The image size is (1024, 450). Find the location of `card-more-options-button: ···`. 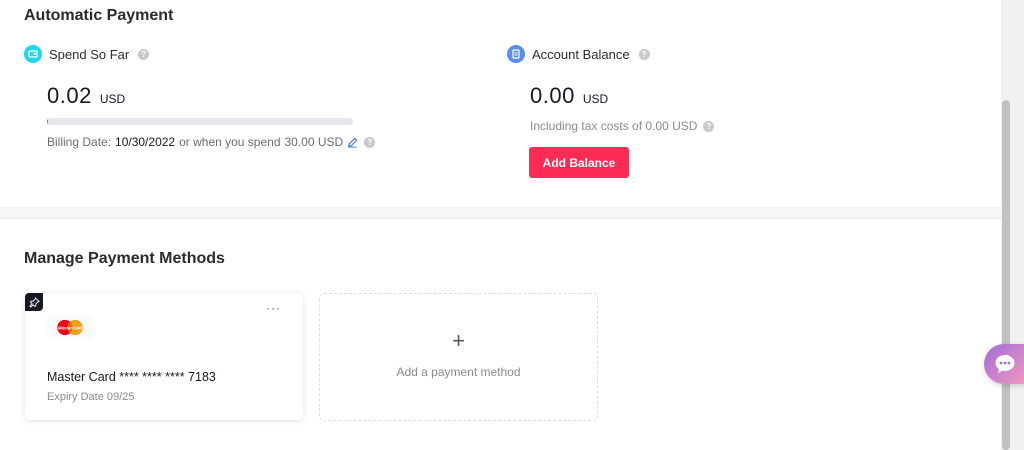

card-more-options-button: ··· is located at coordinates (273, 308).